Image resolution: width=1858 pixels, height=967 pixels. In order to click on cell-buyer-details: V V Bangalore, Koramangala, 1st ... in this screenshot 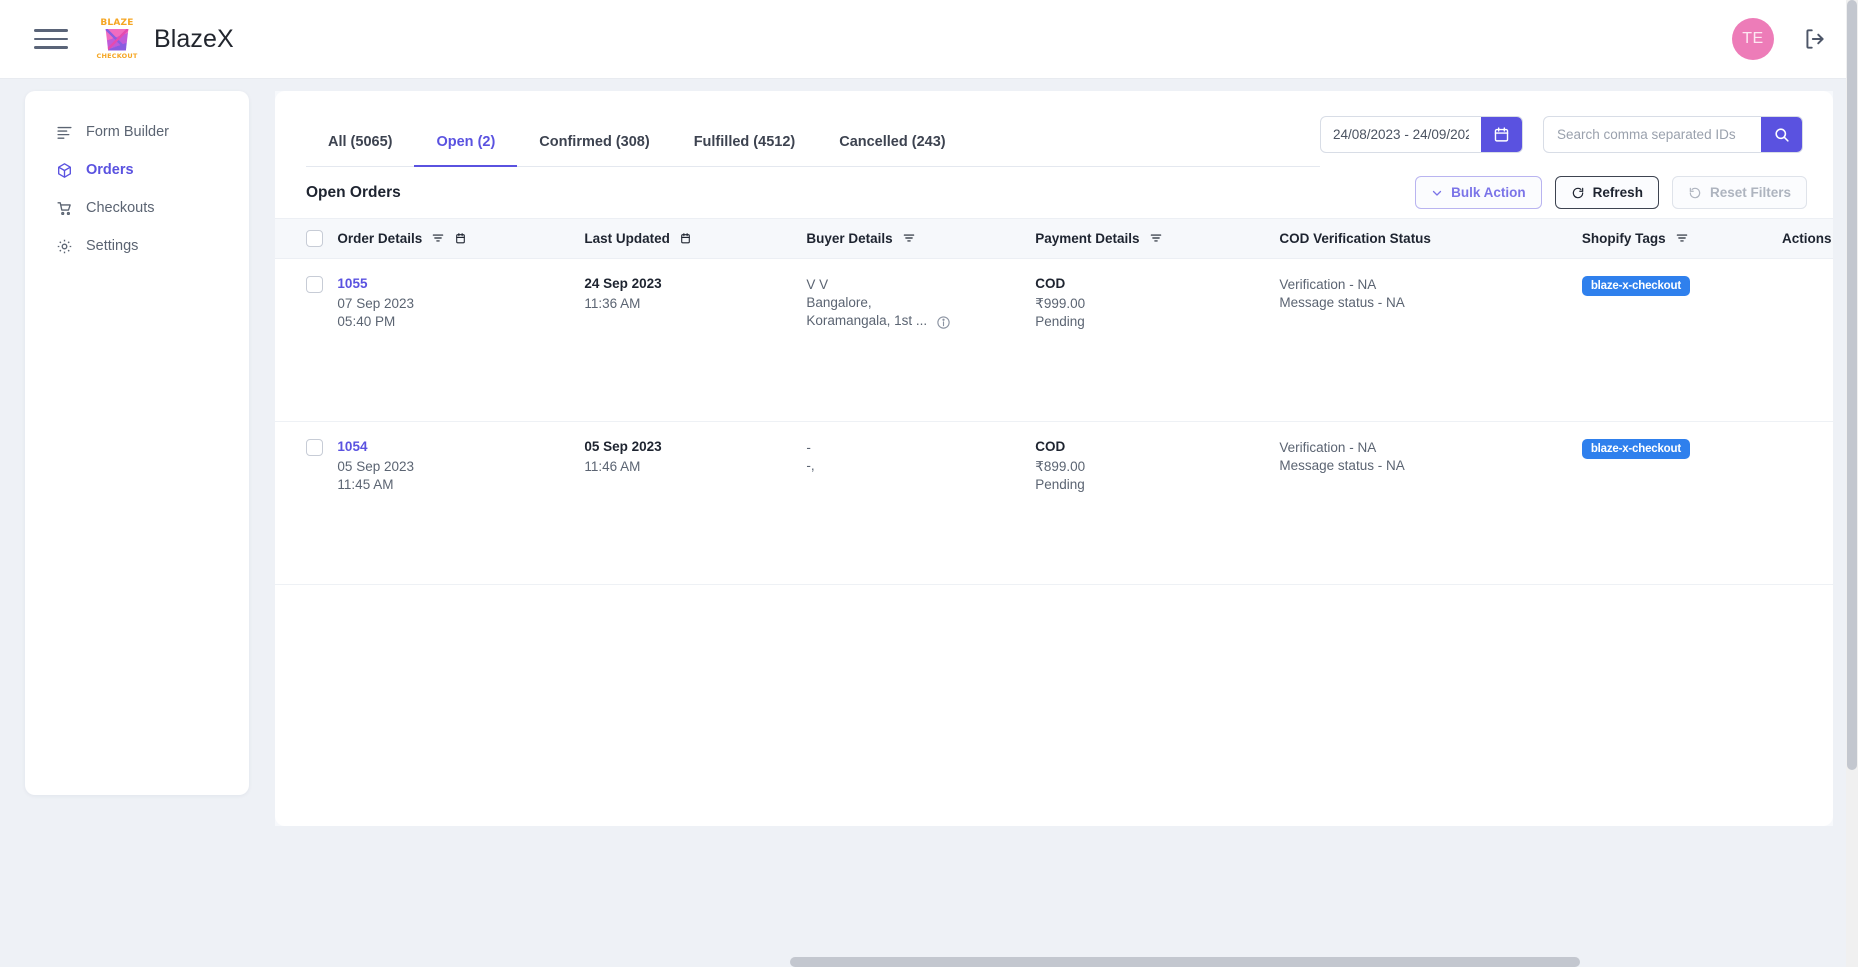, I will do `click(921, 340)`.